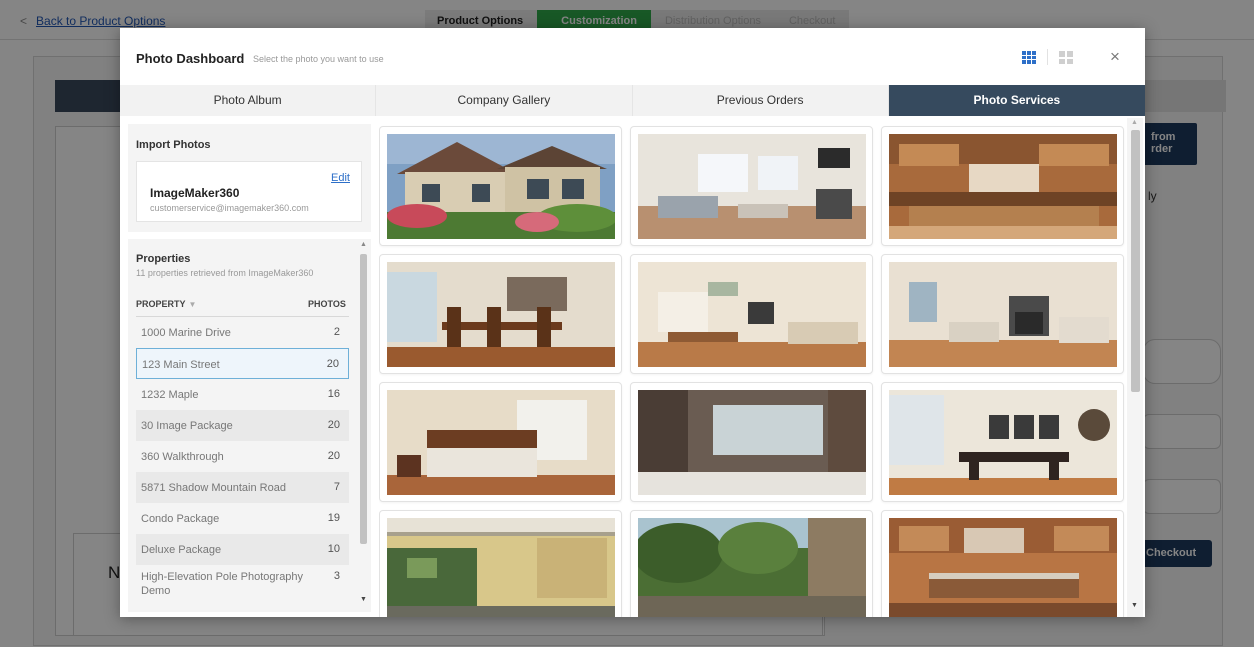  Describe the element at coordinates (161, 304) in the screenshot. I see `property-column-label: PROPERTY` at that location.